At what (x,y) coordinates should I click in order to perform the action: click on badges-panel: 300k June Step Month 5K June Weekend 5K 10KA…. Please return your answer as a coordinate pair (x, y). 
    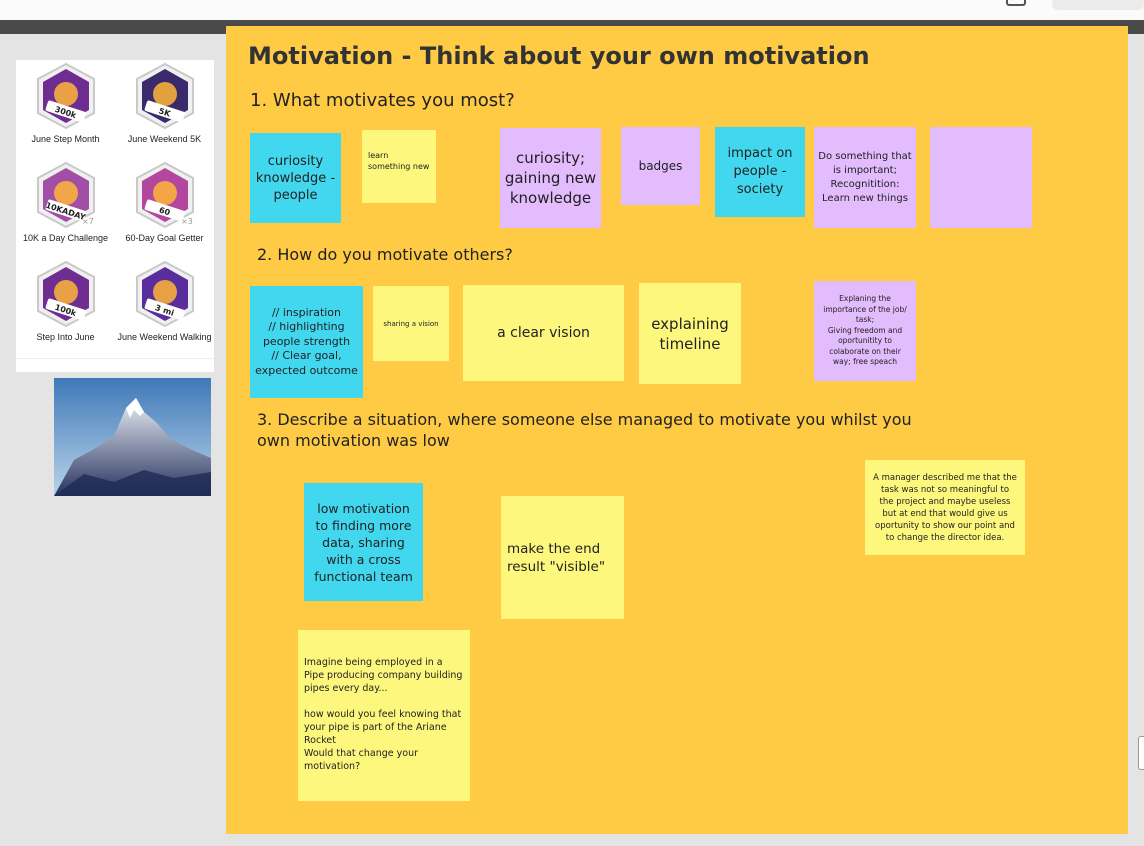
    Looking at the image, I should click on (115, 216).